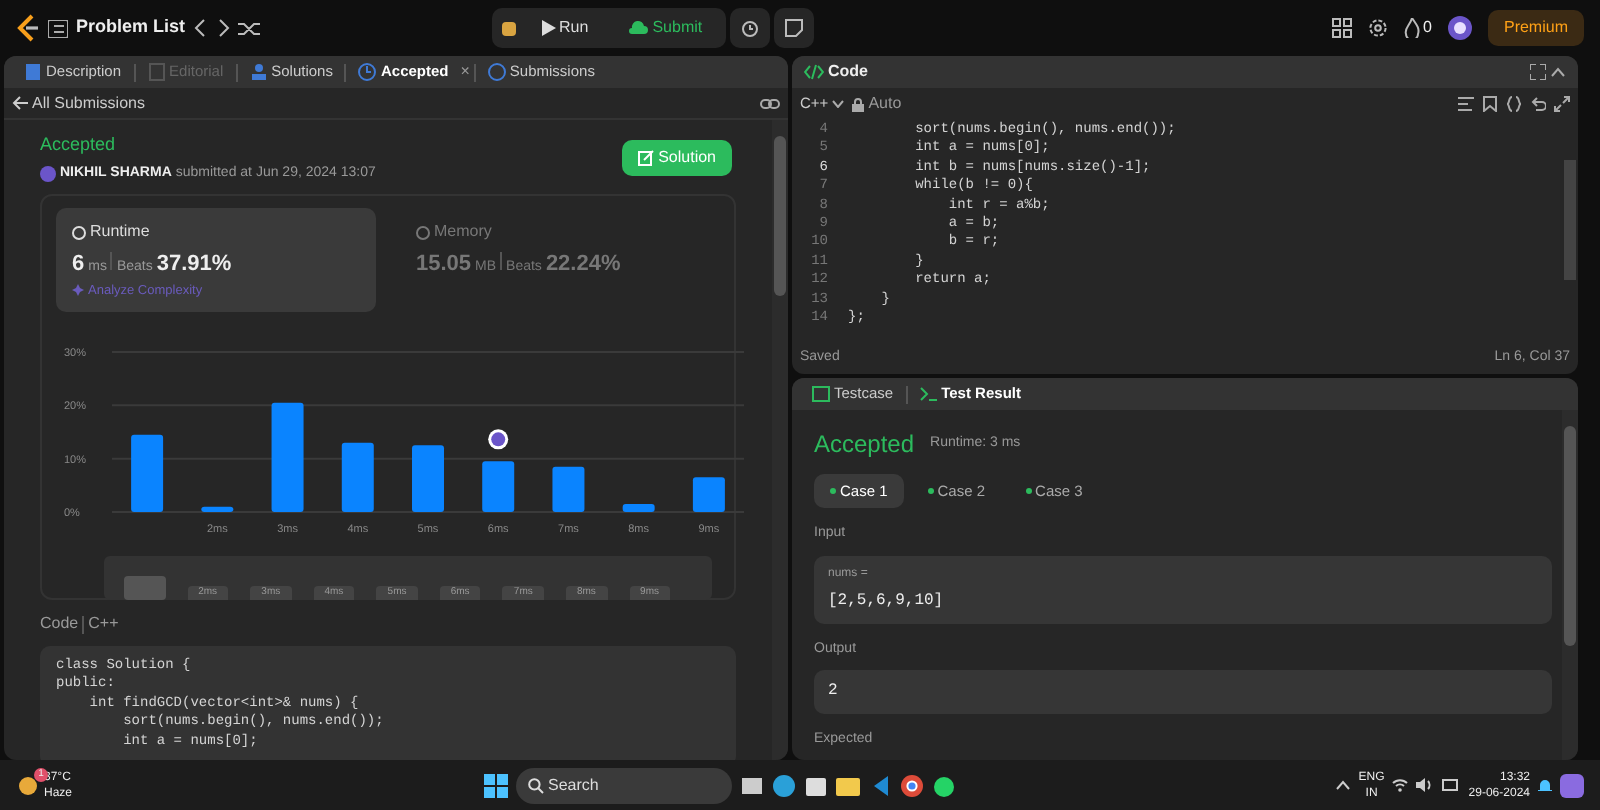 This screenshot has height=810, width=1600. What do you see at coordinates (1562, 104) in the screenshot?
I see `fullscreen-icon` at bounding box center [1562, 104].